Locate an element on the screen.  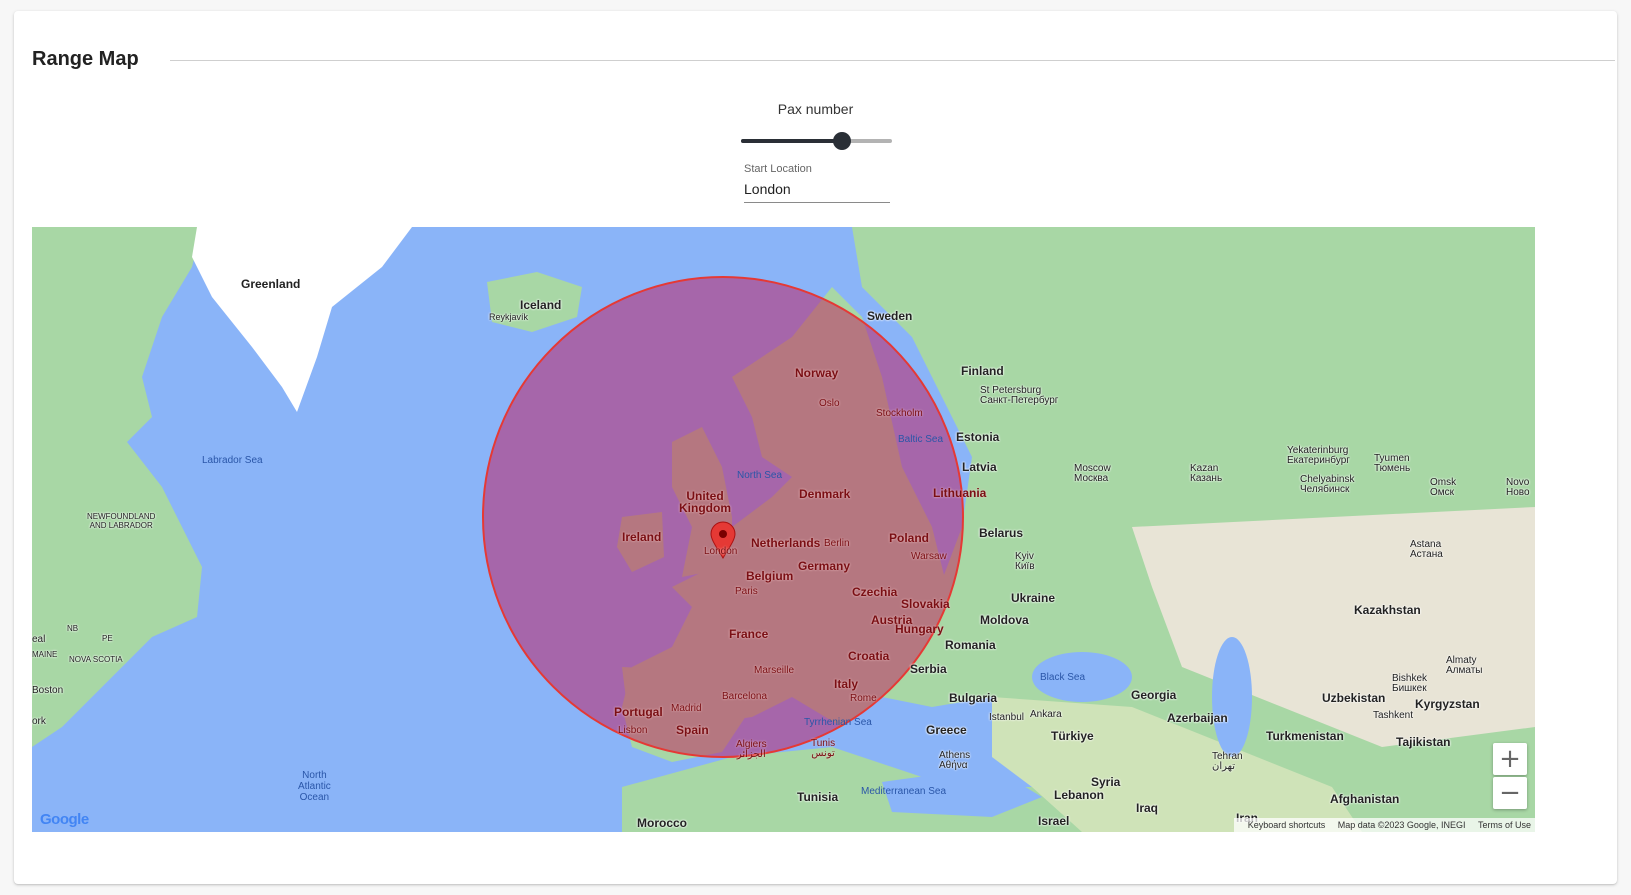
map-label-belarus: Belarus is located at coordinates (1001, 533).